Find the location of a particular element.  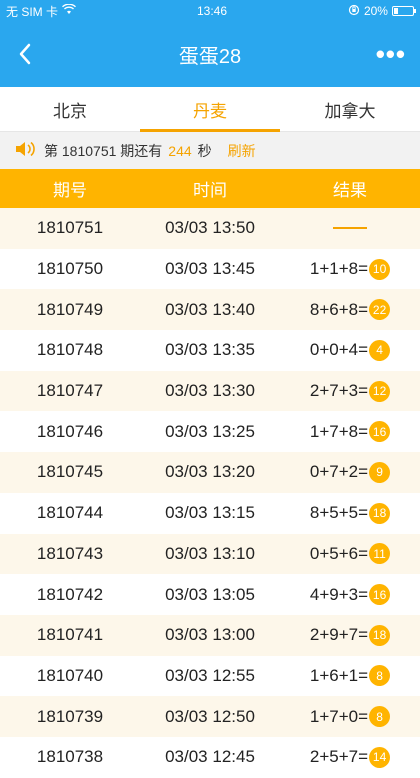

draw-result: 2+9+7= 18 is located at coordinates (350, 635).